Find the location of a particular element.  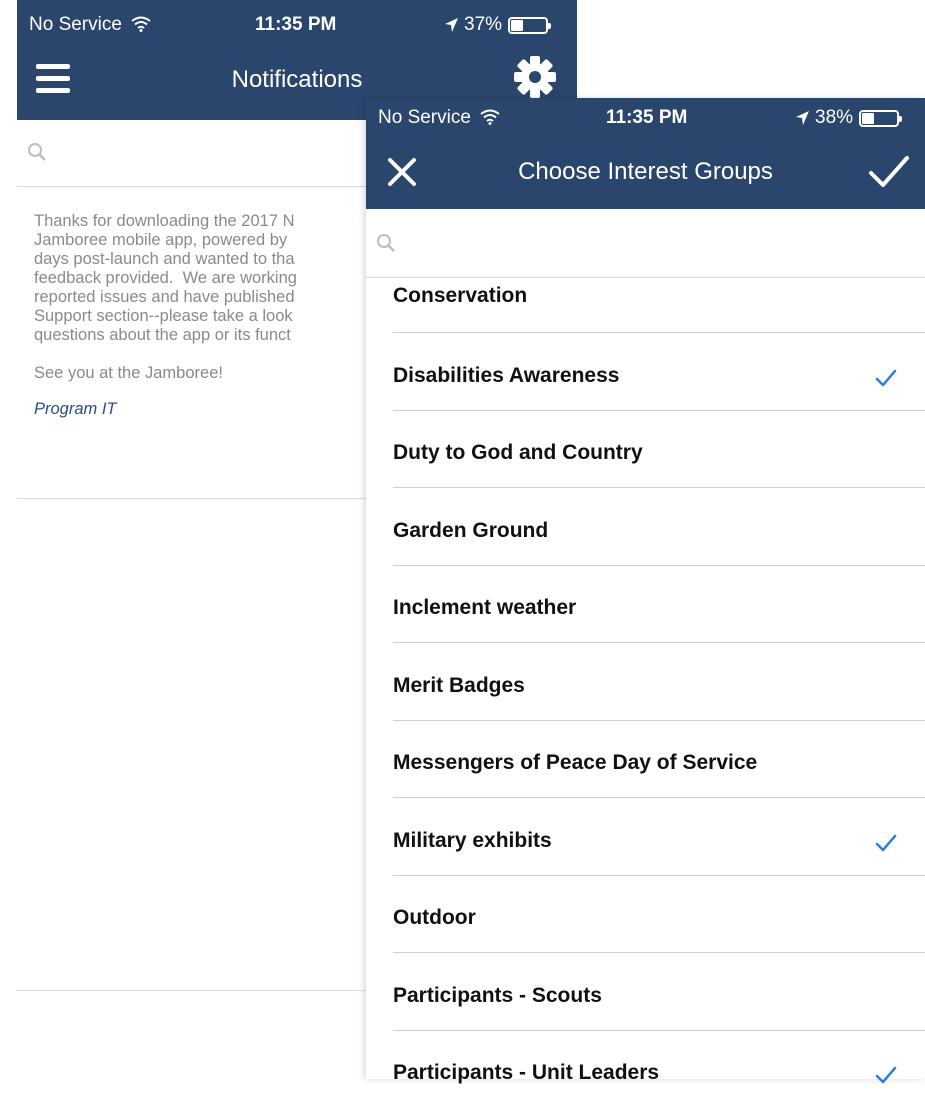

list-item-label: Merit Badges is located at coordinates (459, 686).